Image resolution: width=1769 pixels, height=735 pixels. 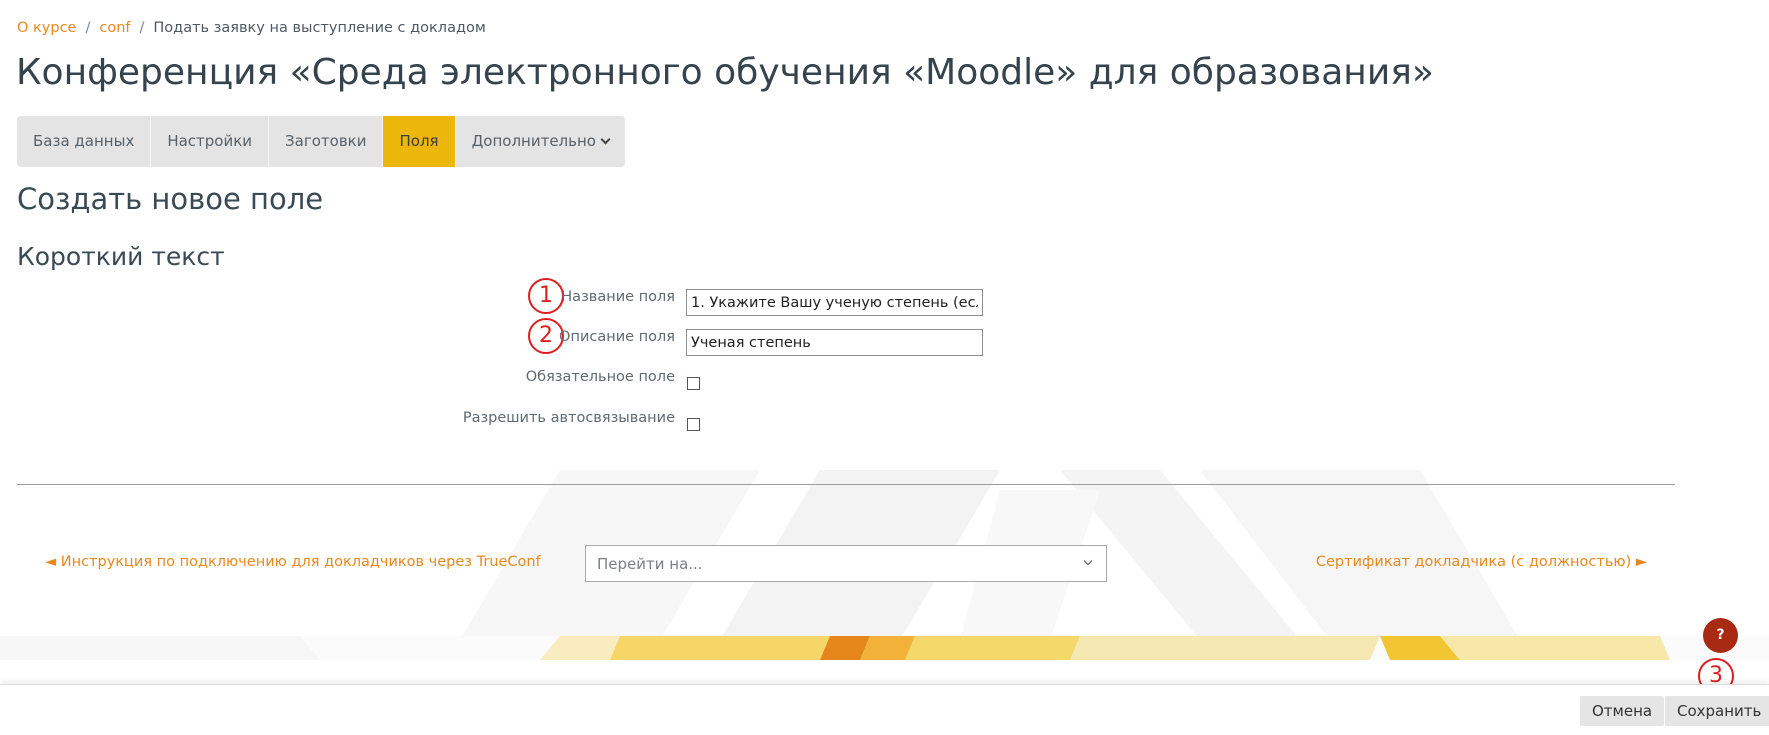 I want to click on field-type-title: Короткий текст, so click(x=121, y=256).